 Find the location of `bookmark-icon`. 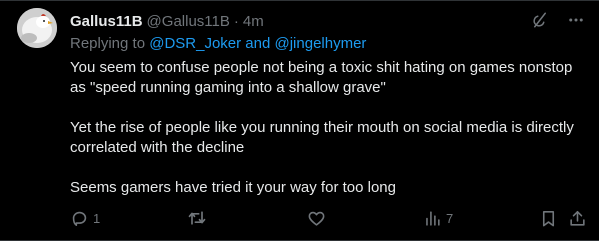

bookmark-icon is located at coordinates (548, 218).